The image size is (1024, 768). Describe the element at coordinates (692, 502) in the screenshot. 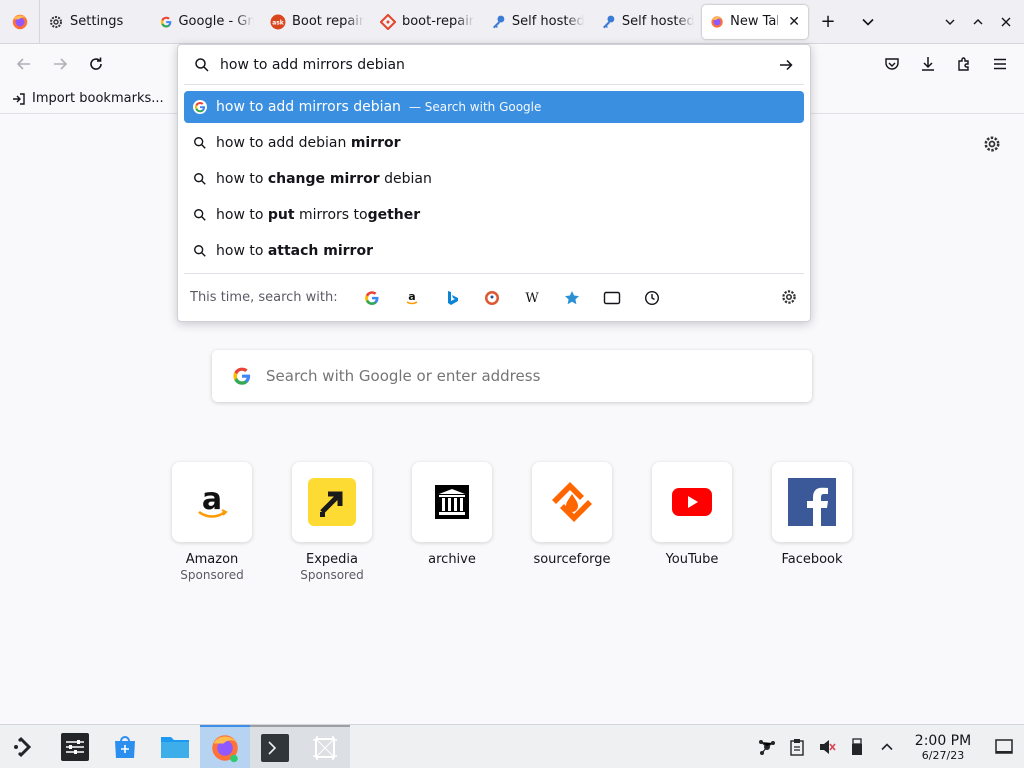

I see `youtube-icon` at that location.